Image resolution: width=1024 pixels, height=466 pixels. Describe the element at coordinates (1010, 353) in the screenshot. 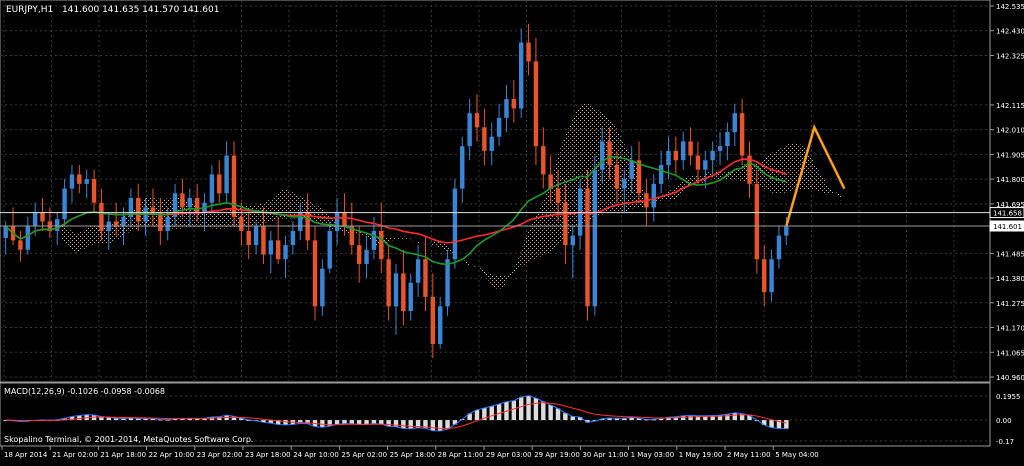

I see `price-tick-label: 141.065` at that location.